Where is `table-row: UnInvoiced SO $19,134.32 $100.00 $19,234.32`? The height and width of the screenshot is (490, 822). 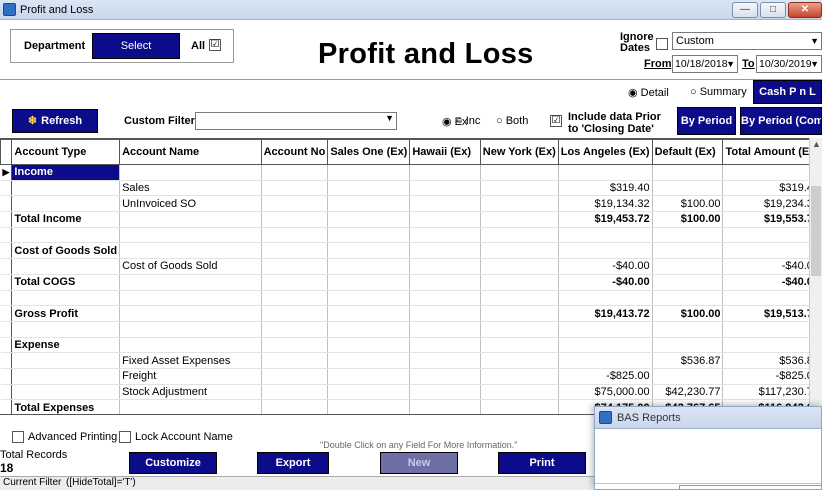
table-row: UnInvoiced SO $19,134.32 $100.00 $19,234.32 is located at coordinates (411, 204).